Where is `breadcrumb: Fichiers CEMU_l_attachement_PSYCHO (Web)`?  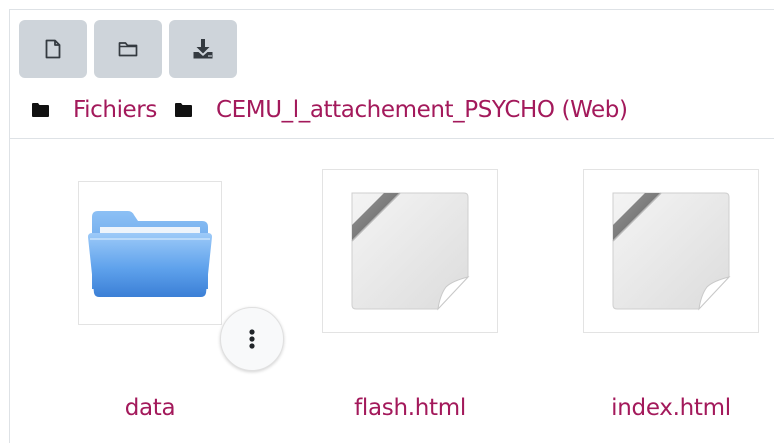
breadcrumb: Fichiers CEMU_l_attachement_PSYCHO (Web) is located at coordinates (330, 110).